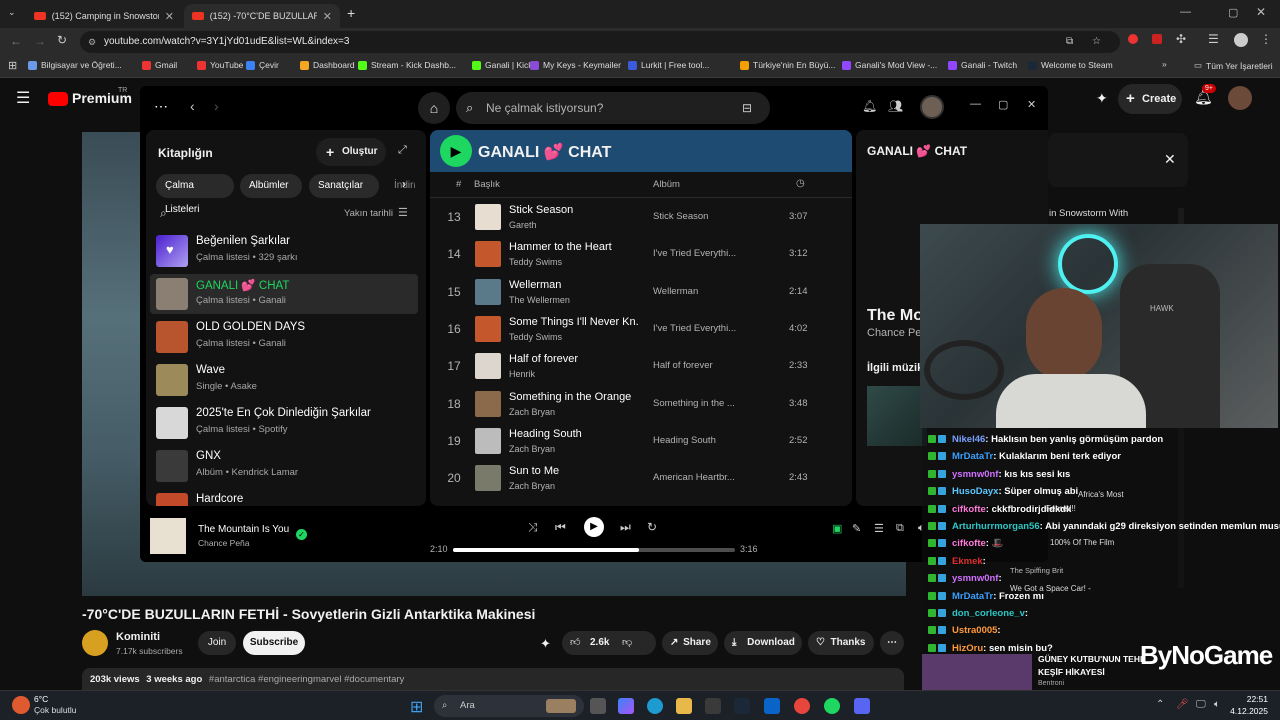 The image size is (1280, 720). Describe the element at coordinates (284, 337) in the screenshot. I see `library-item: OLD GOLDEN DAYS Çalma listesi • Ganali` at that location.